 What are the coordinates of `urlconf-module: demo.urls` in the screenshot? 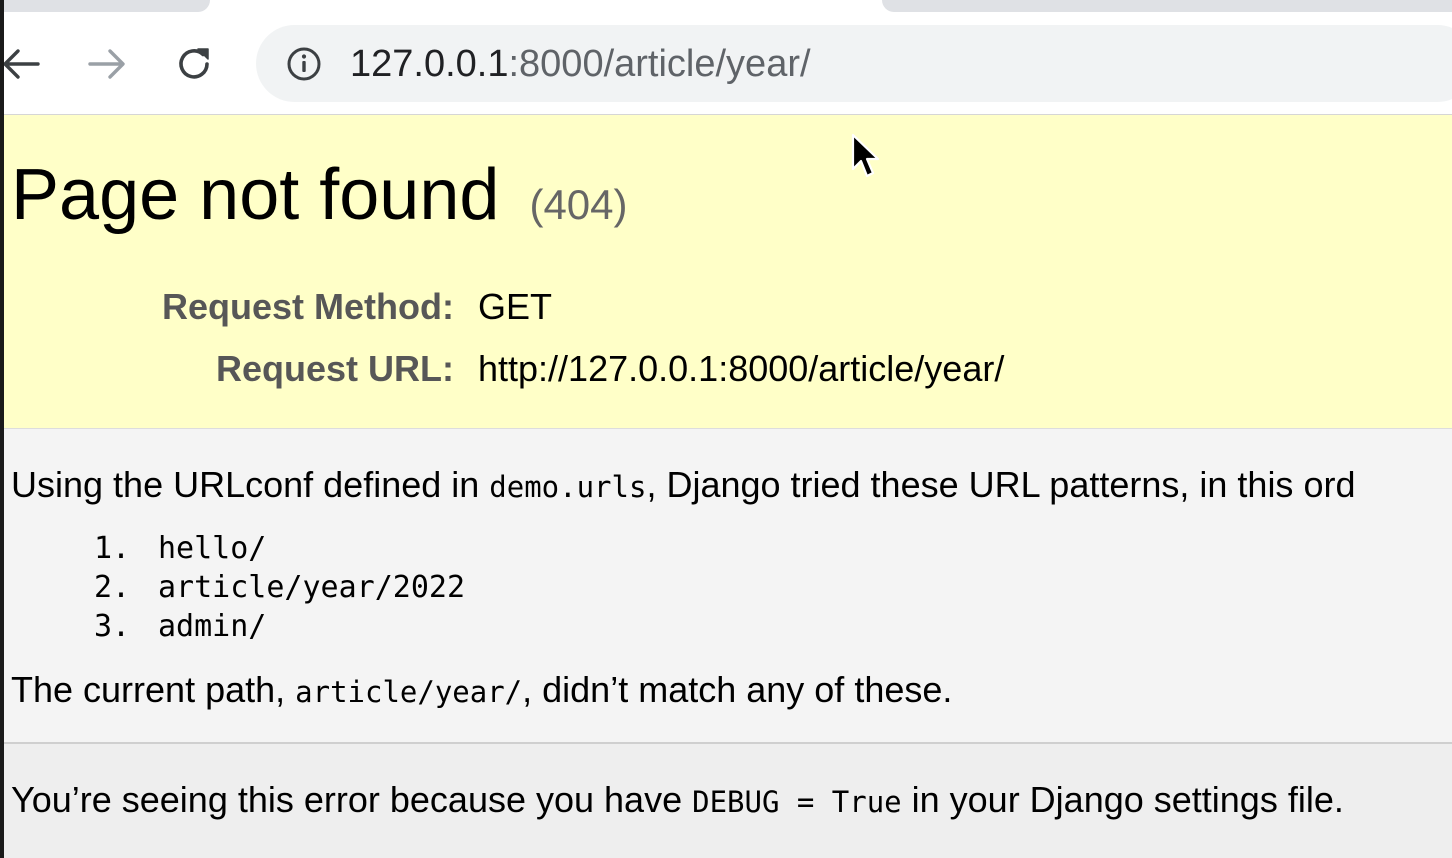 It's located at (568, 487).